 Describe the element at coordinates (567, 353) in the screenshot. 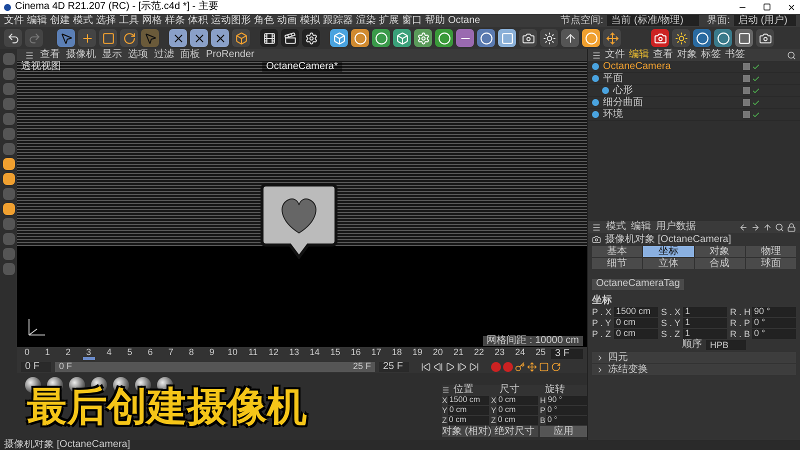

I see `current-frame-field: 3 F` at that location.